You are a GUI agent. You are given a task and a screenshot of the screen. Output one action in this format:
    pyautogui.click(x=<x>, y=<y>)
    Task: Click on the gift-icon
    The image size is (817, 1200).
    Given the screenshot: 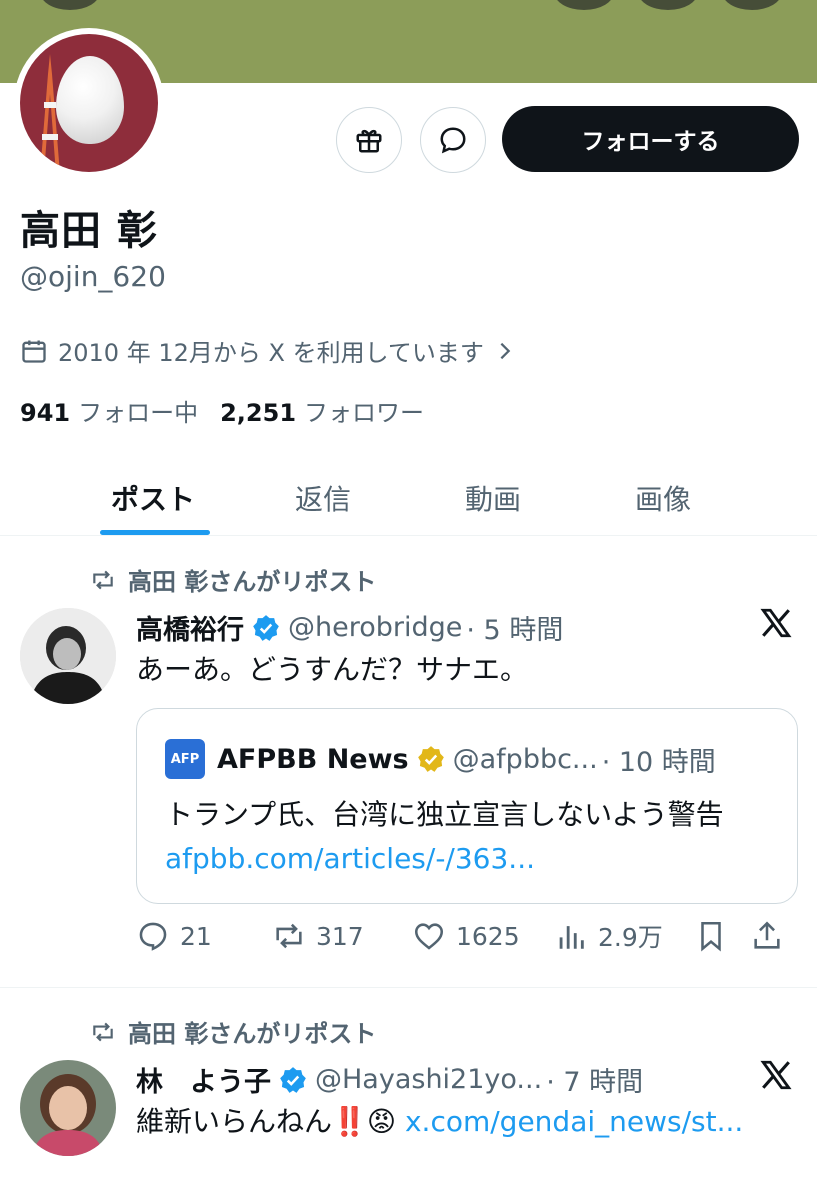 What is the action you would take?
    pyautogui.click(x=369, y=141)
    